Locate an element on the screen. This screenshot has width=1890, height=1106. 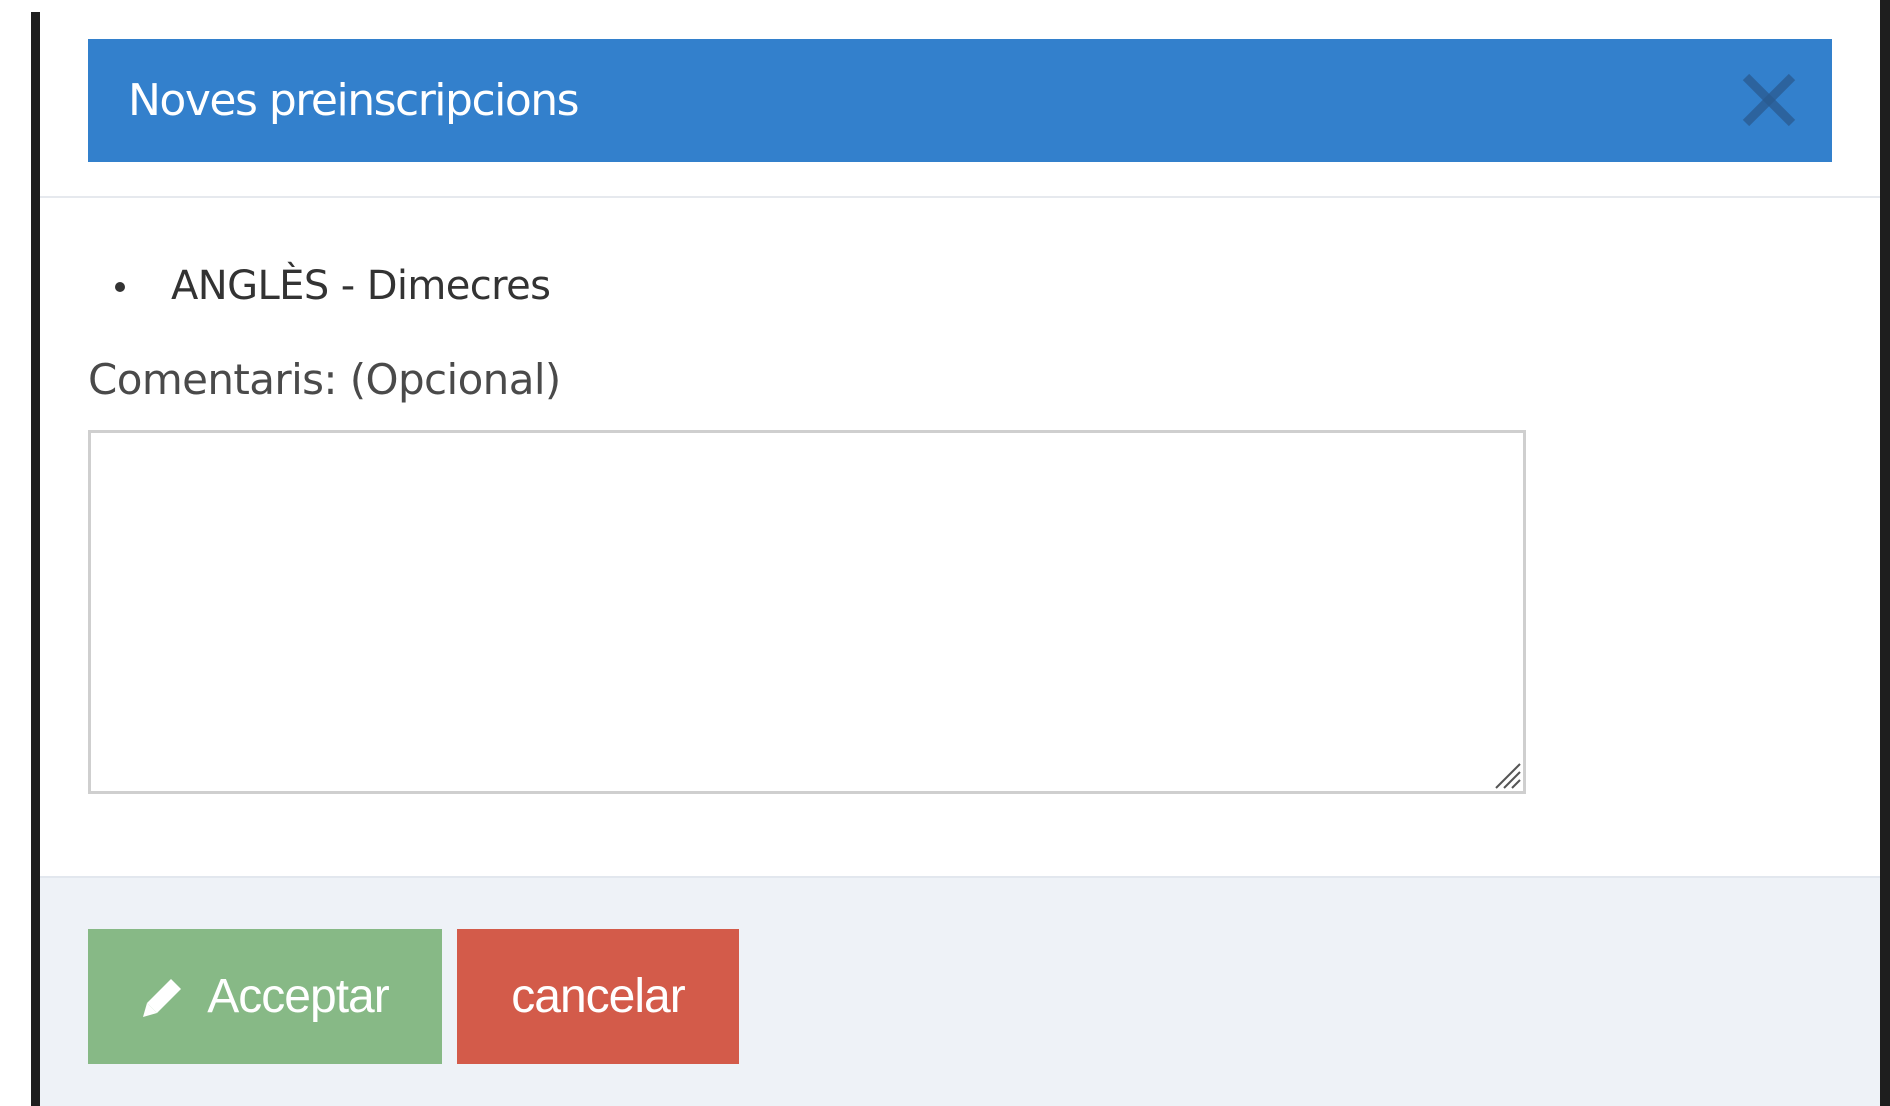
window-left-border is located at coordinates (35, 559).